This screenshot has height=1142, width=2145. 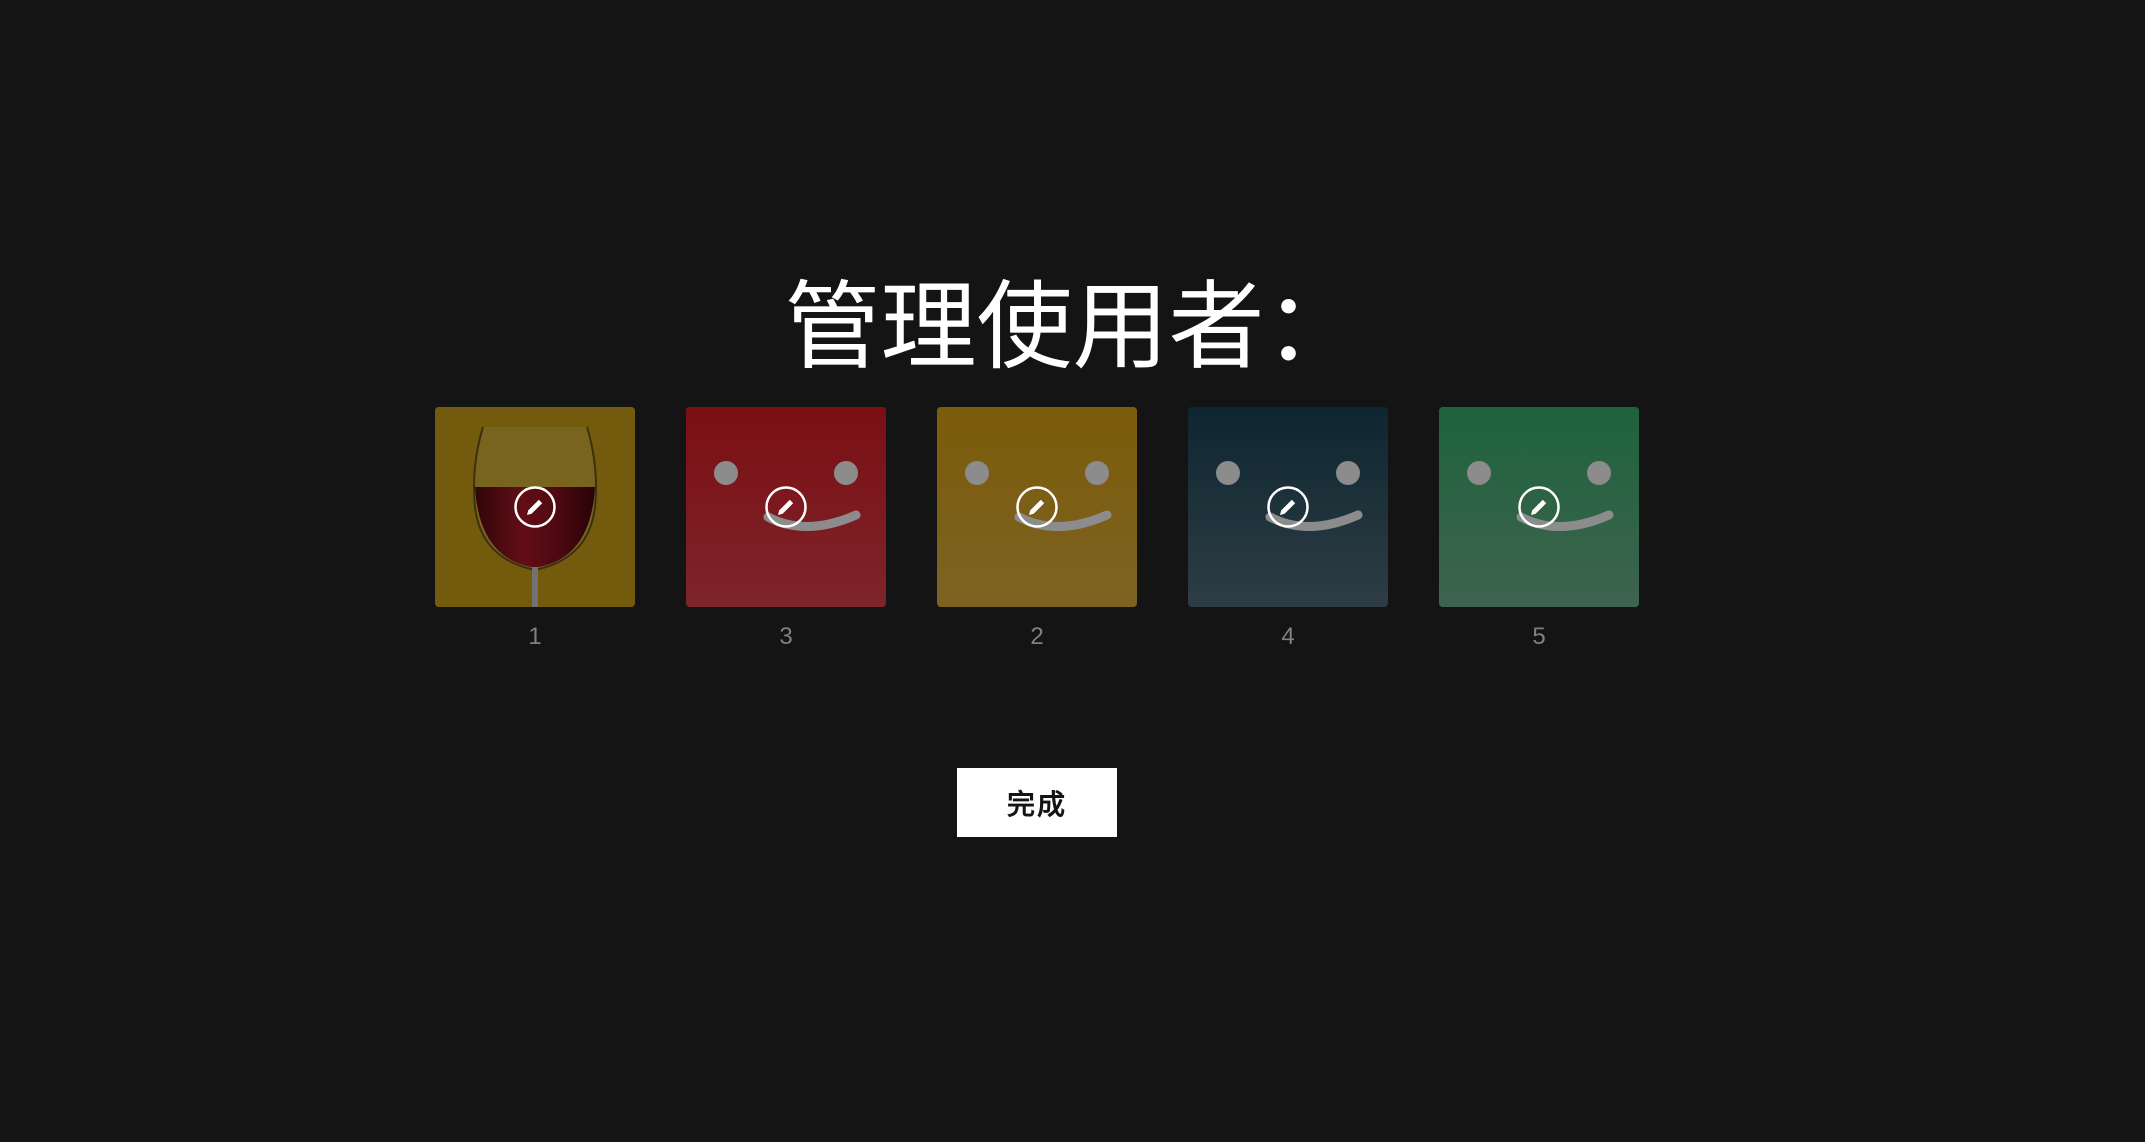 I want to click on profile-item: 4, so click(x=1288, y=530).